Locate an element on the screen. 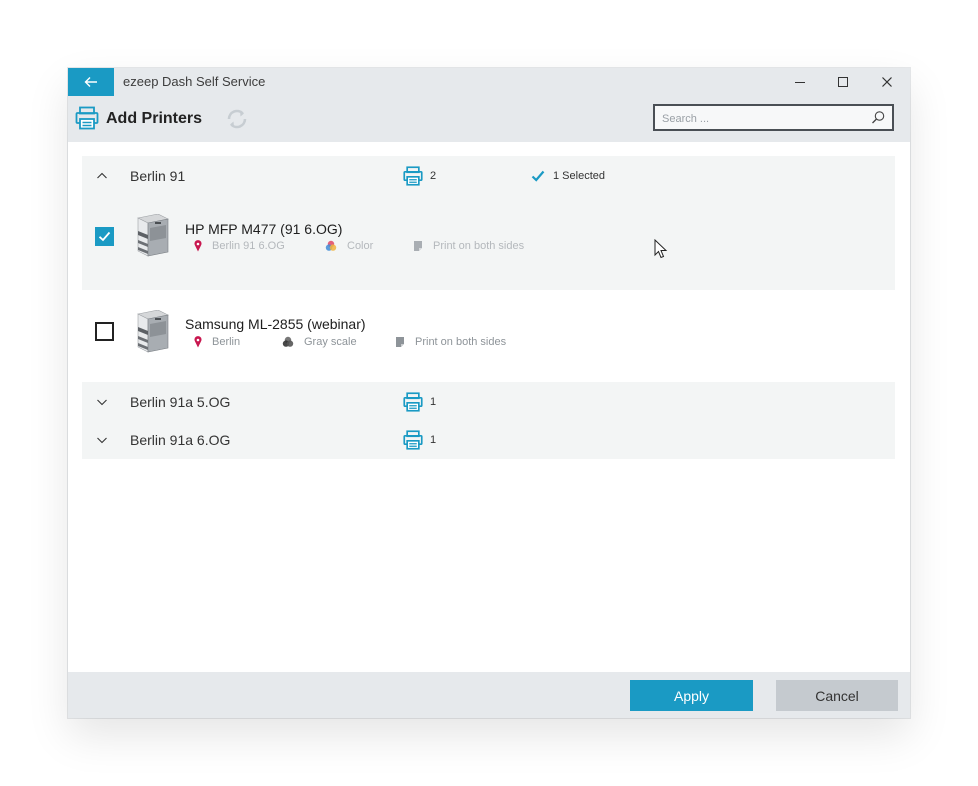 The height and width of the screenshot is (786, 978). cursor-icon is located at coordinates (661, 249).